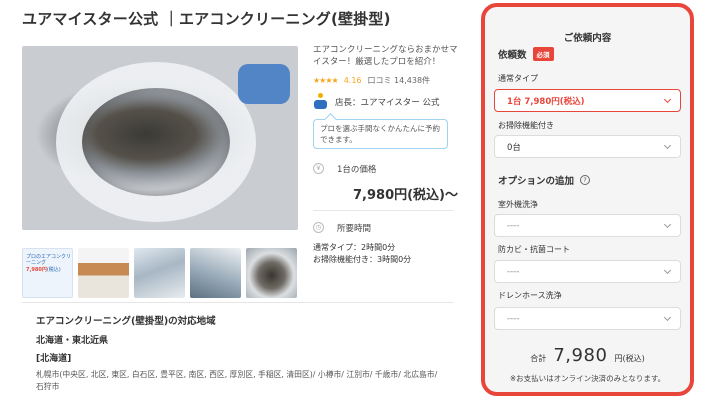 This screenshot has height=400, width=712. Describe the element at coordinates (587, 271) in the screenshot. I see `mold-select: ----` at that location.